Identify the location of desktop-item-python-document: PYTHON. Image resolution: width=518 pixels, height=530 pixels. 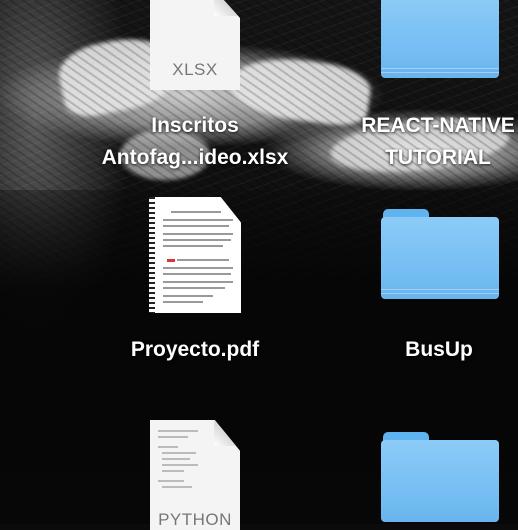
(195, 474).